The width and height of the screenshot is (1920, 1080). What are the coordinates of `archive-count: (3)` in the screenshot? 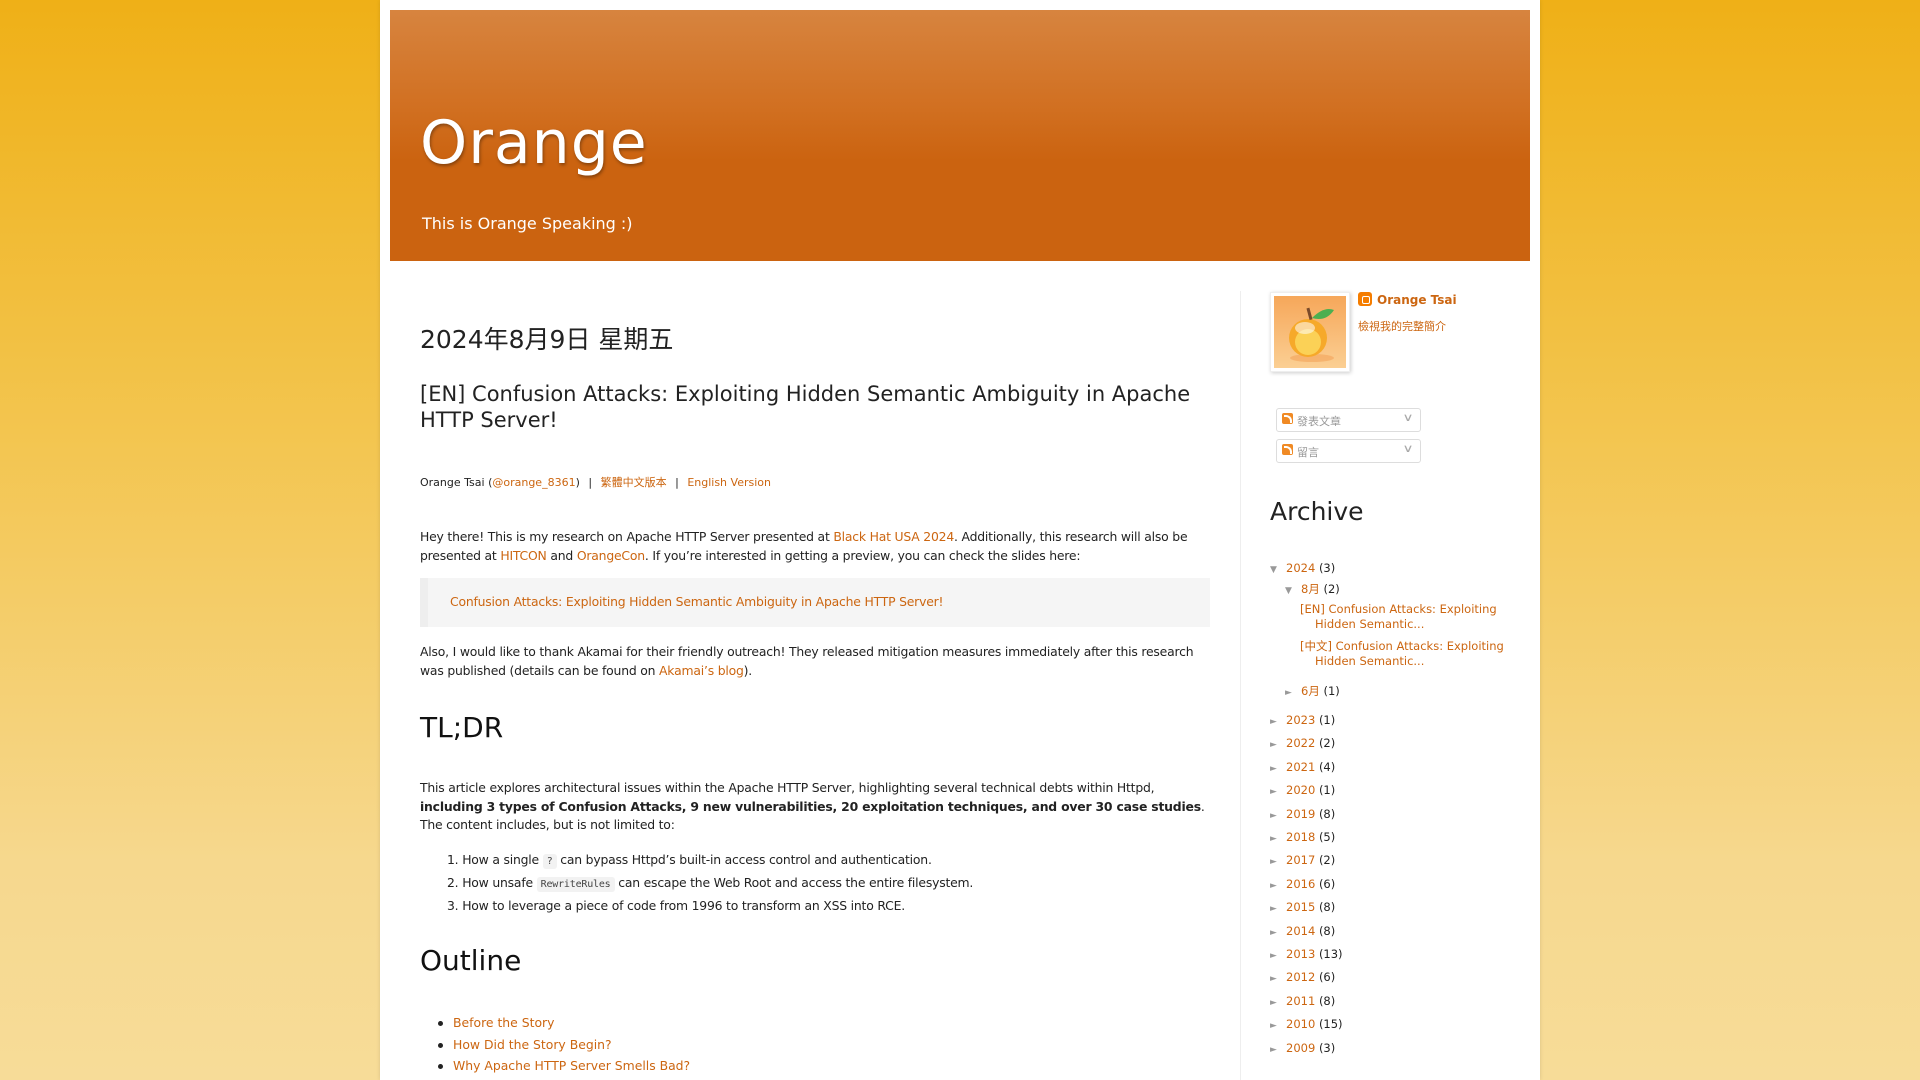 It's located at (1327, 1047).